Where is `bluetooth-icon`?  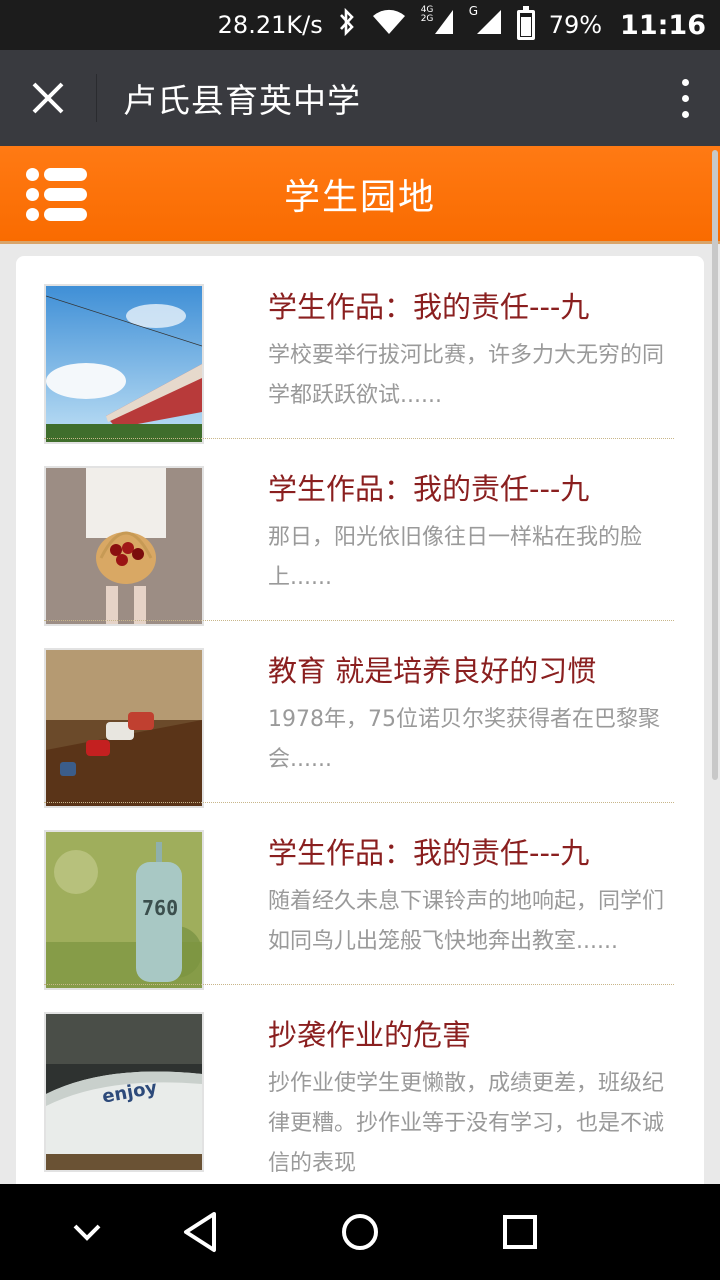
bluetooth-icon is located at coordinates (347, 25).